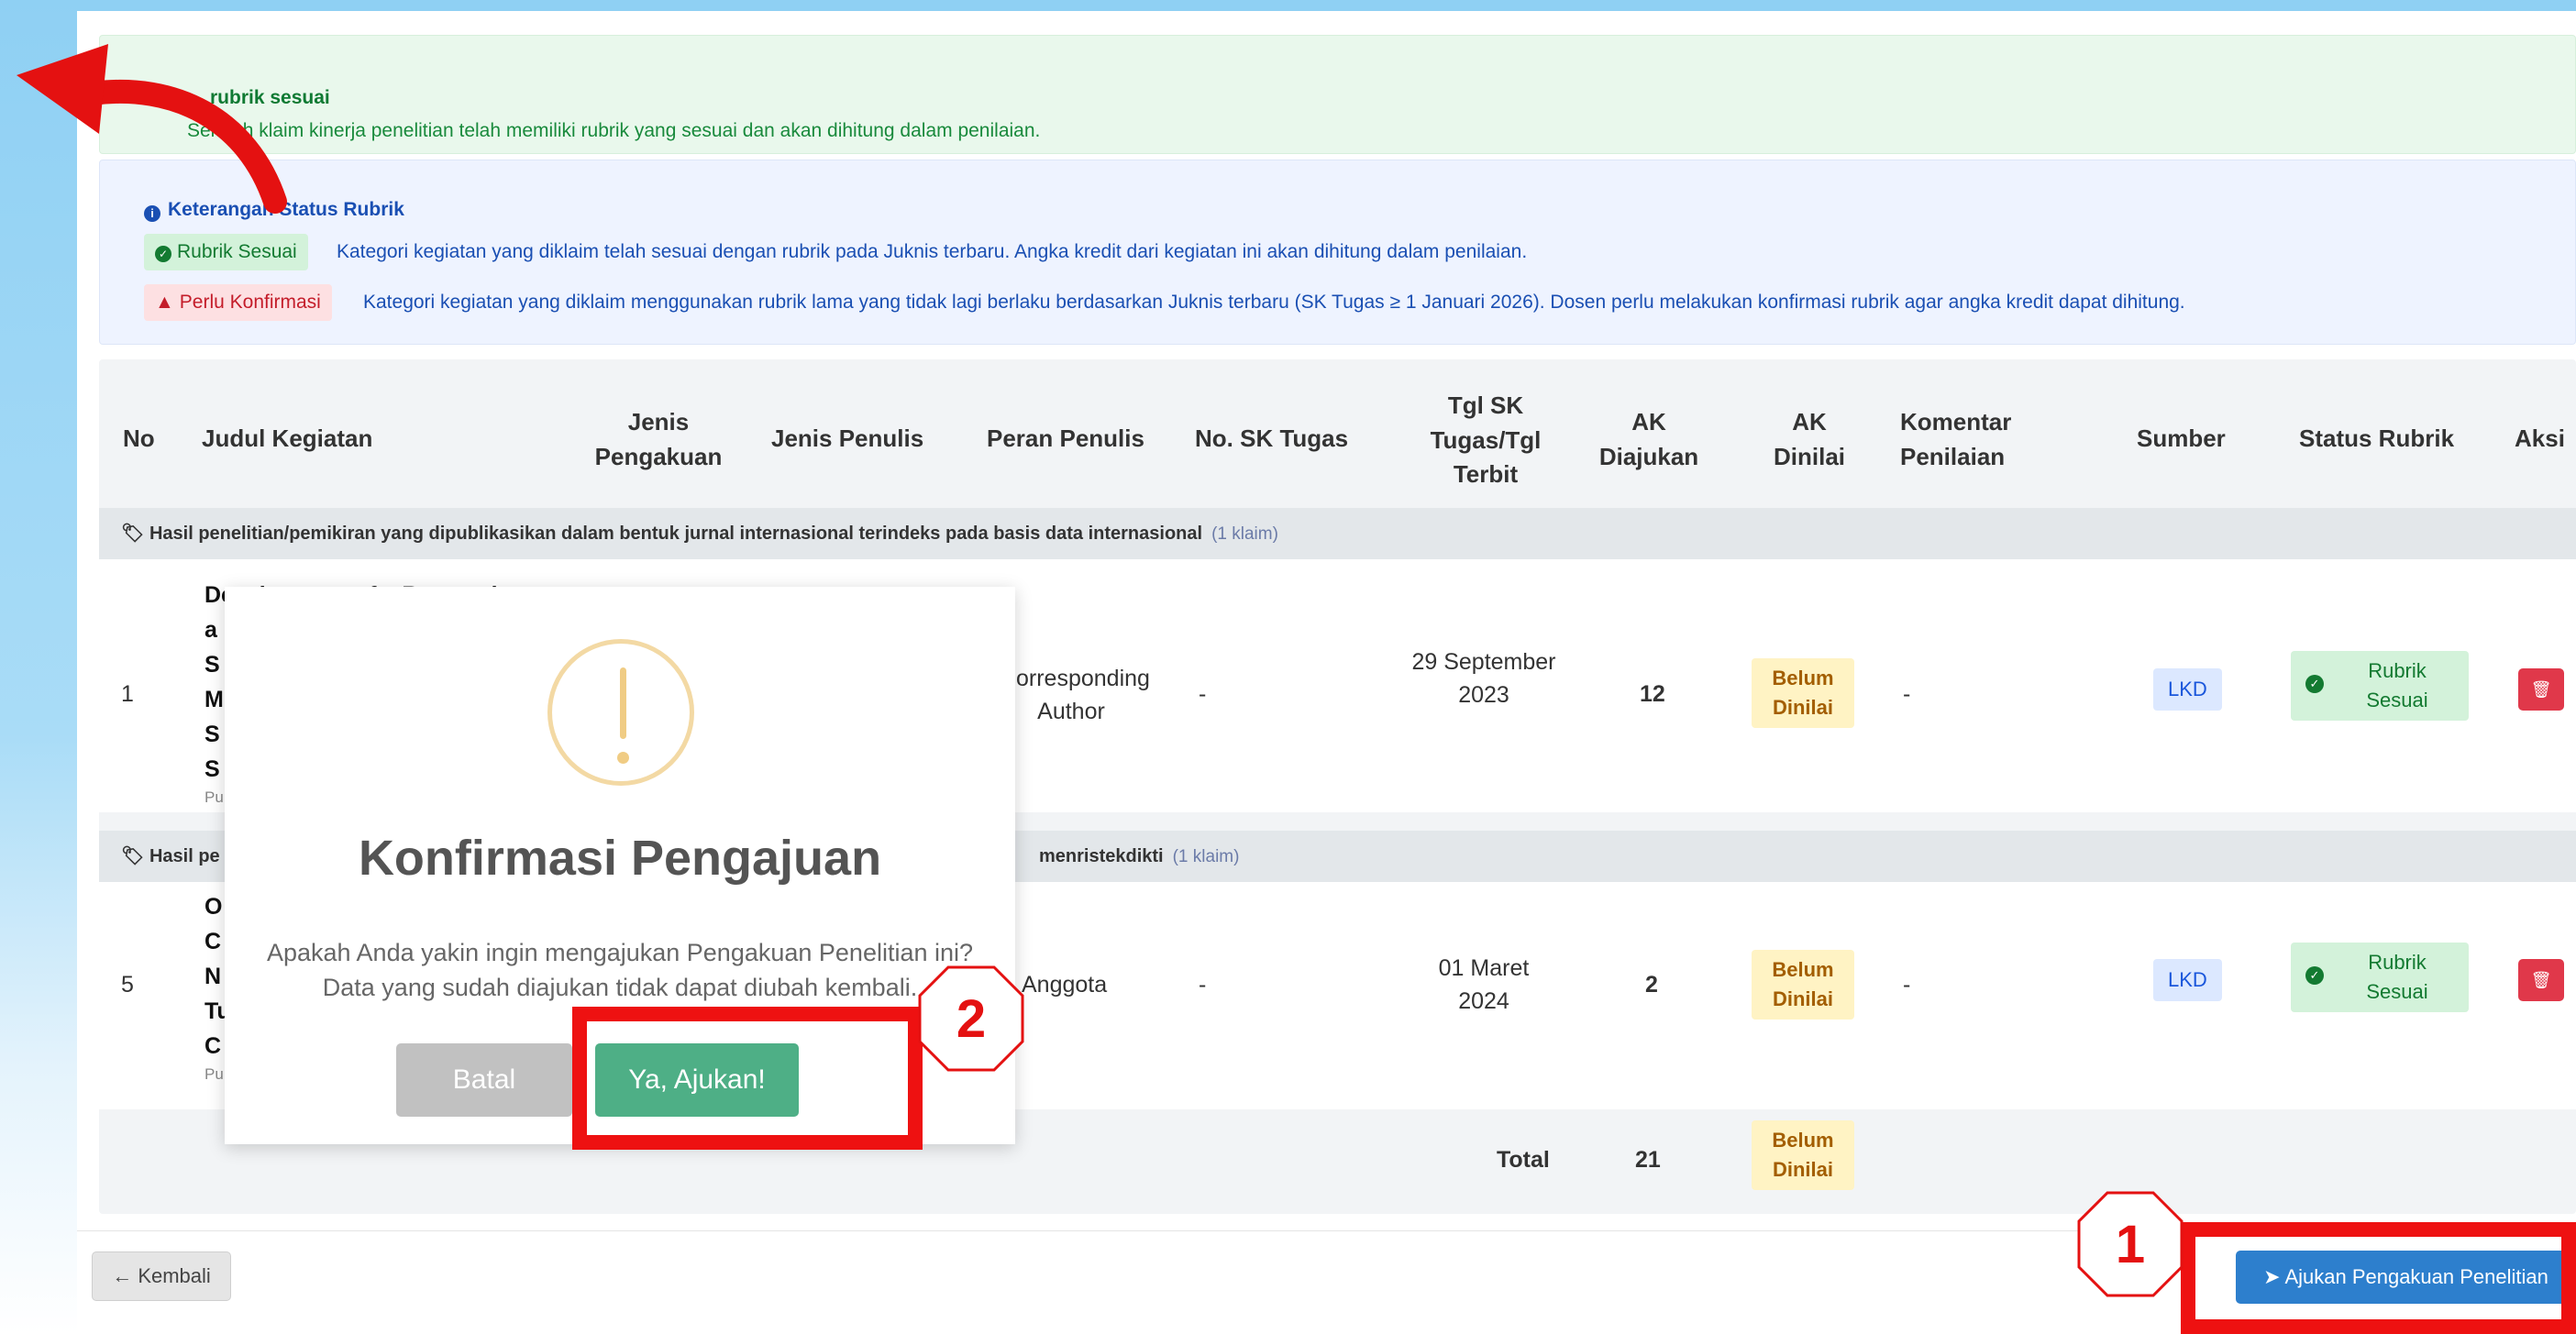 Image resolution: width=2576 pixels, height=1334 pixels. Describe the element at coordinates (1523, 1160) in the screenshot. I see `total-label: Total` at that location.